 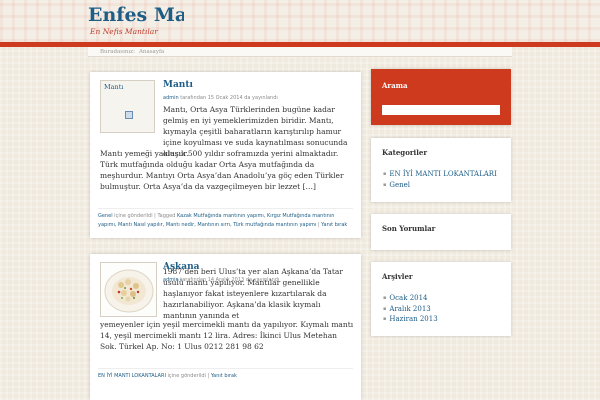 I want to click on breadcrumb-prefix: Buradasınız:, so click(x=117, y=52).